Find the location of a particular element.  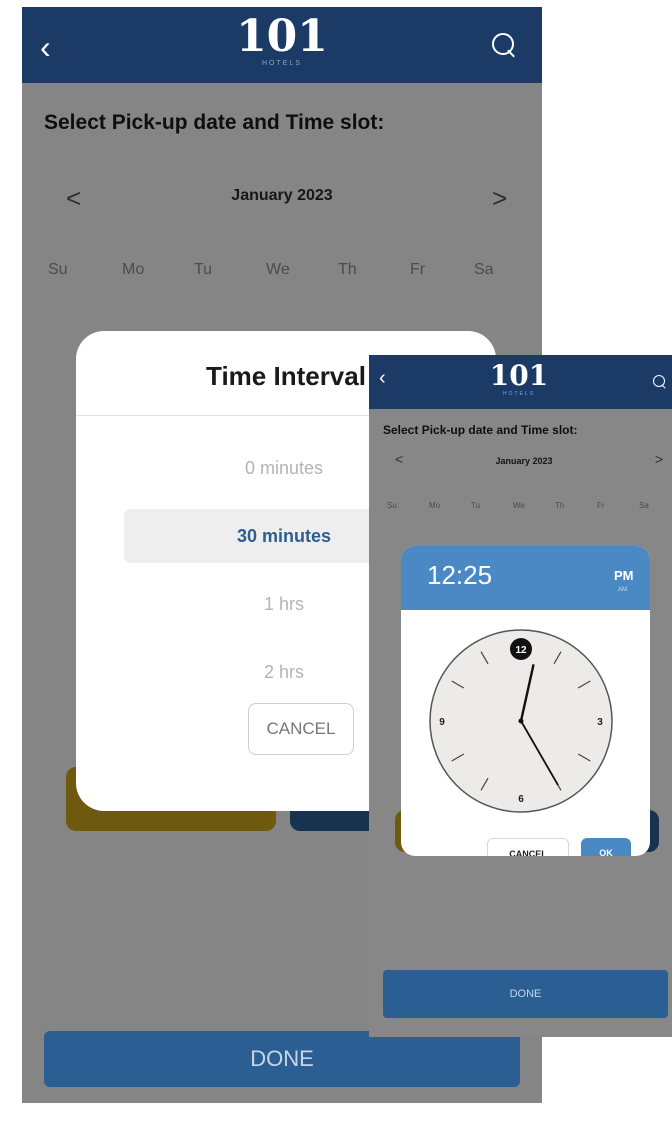

hour-label-3: 3 is located at coordinates (600, 722).